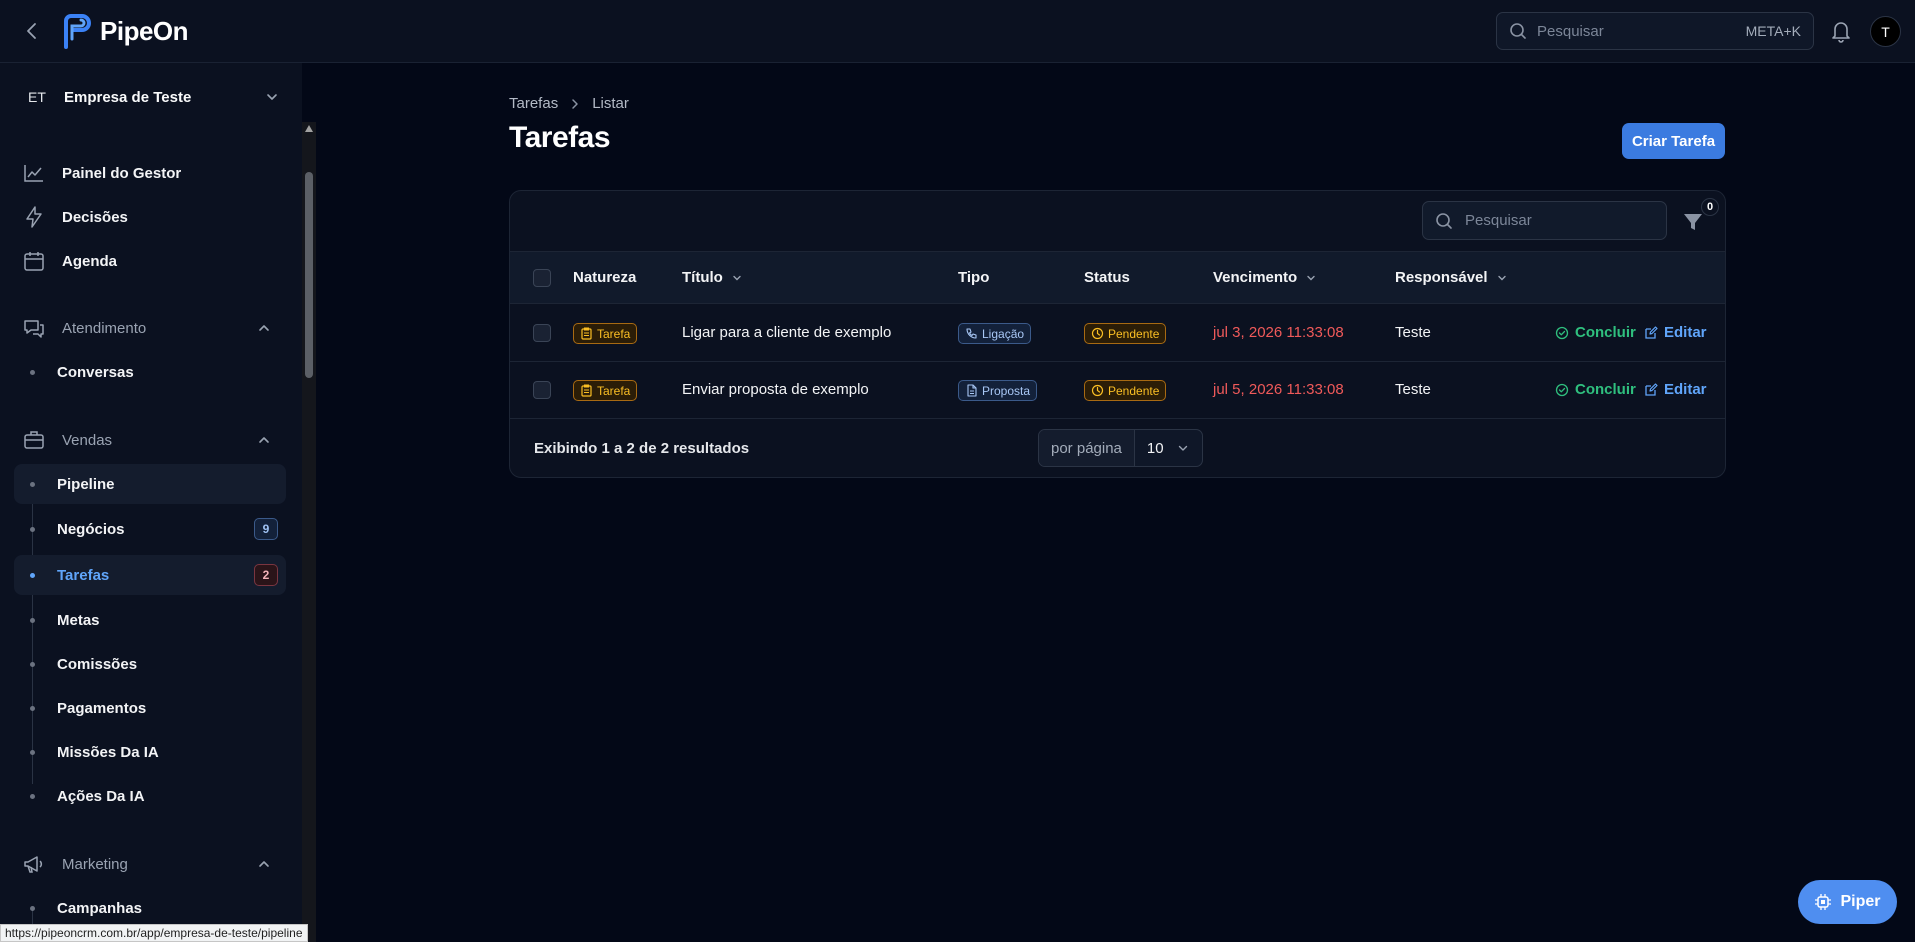 The image size is (1915, 942). What do you see at coordinates (586, 390) in the screenshot?
I see `clipboard-icon` at bounding box center [586, 390].